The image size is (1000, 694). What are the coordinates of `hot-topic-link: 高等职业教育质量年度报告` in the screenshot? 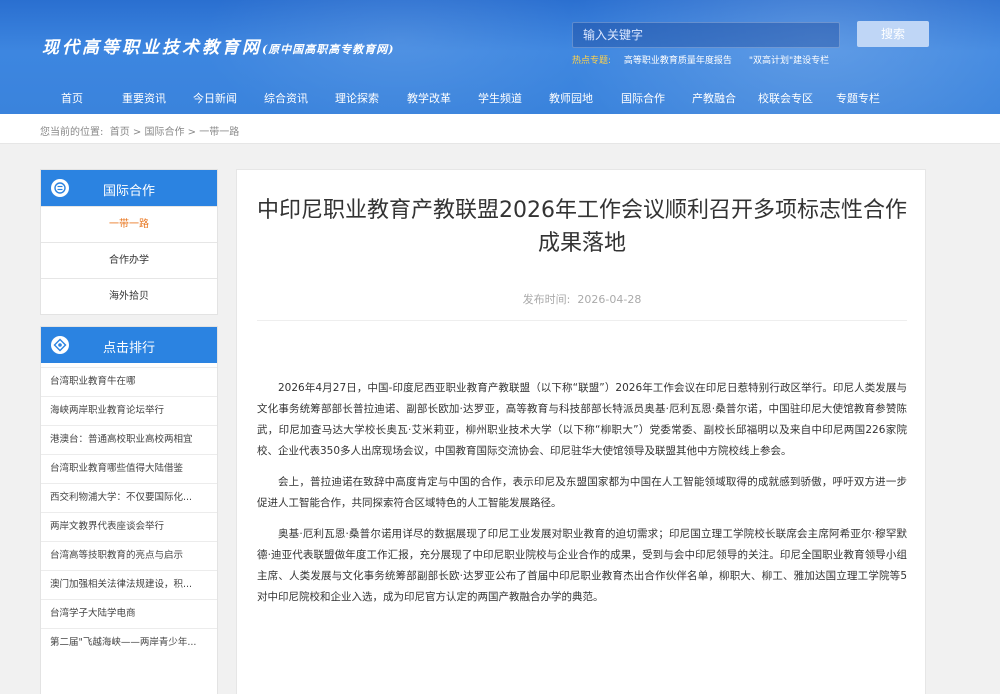 It's located at (678, 61).